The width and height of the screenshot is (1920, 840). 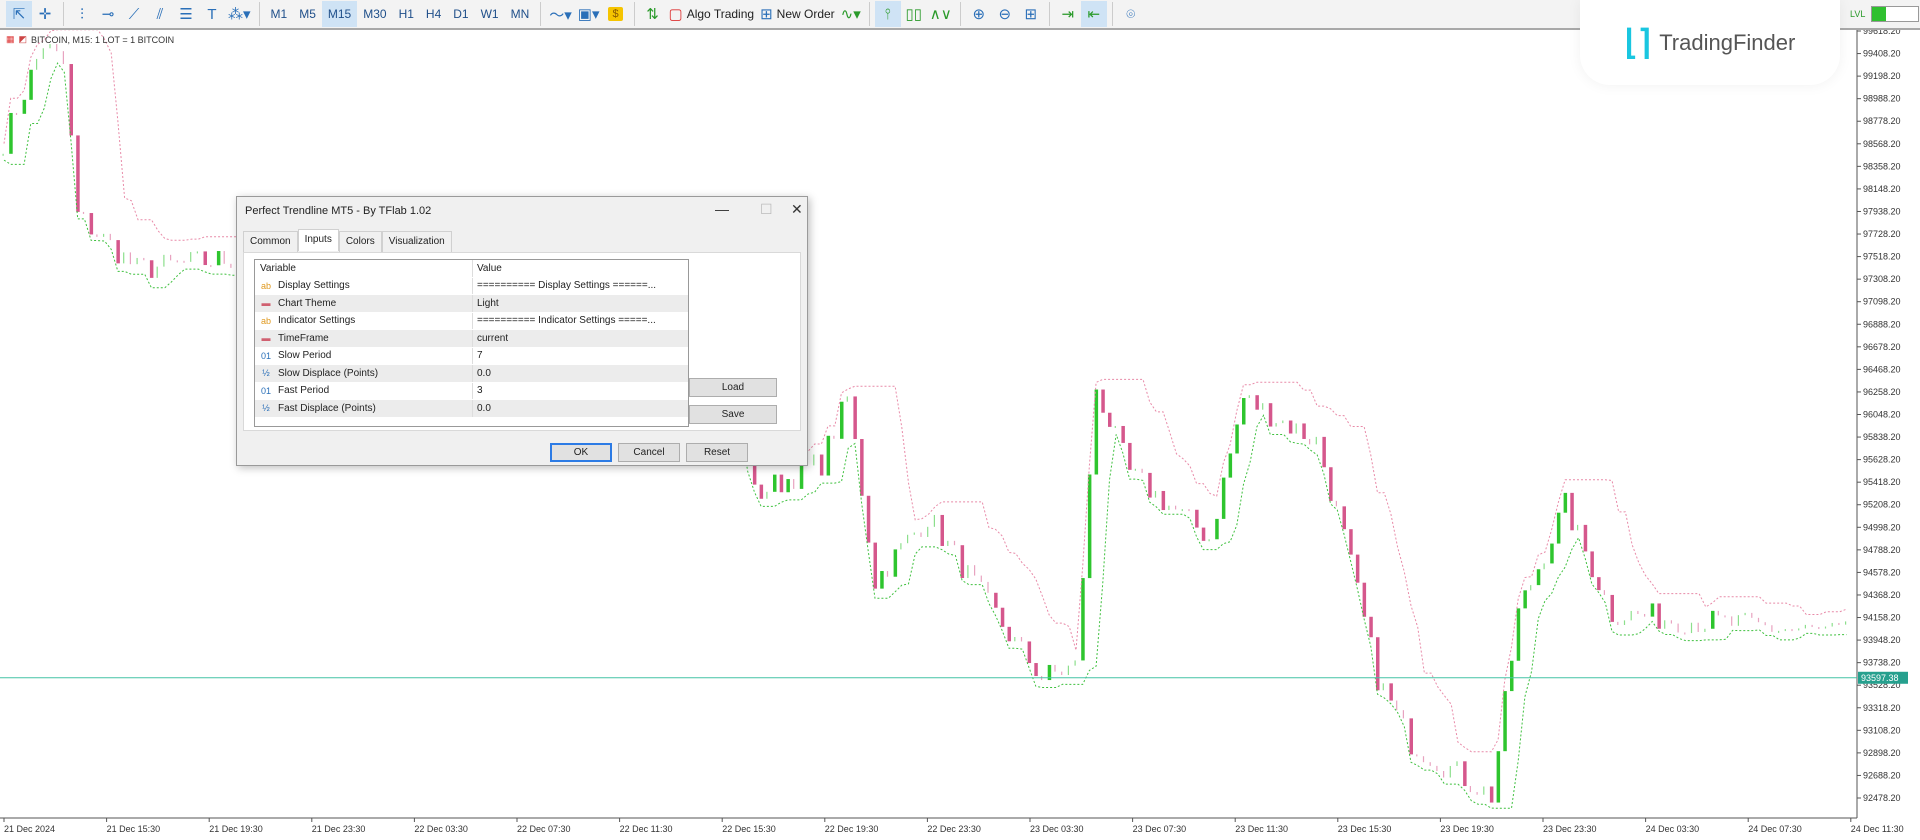 I want to click on shapes-menu-icon: ⁂▾, so click(x=239, y=14).